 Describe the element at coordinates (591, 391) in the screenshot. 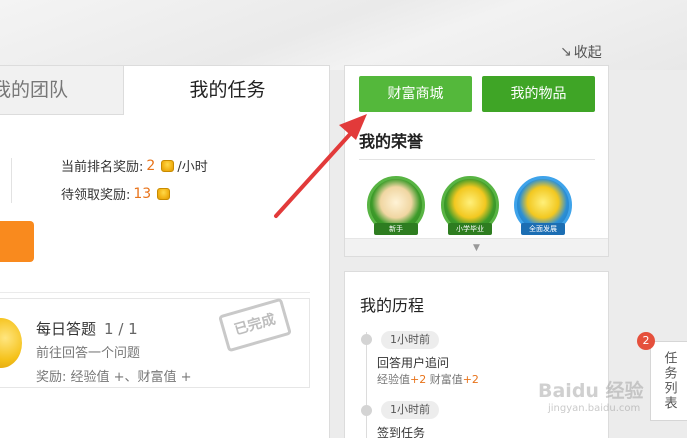

I see `watermark-logo: Baidu 经验` at that location.